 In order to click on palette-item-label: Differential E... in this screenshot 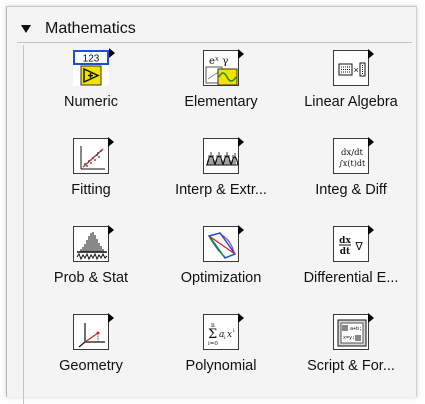, I will do `click(351, 278)`.